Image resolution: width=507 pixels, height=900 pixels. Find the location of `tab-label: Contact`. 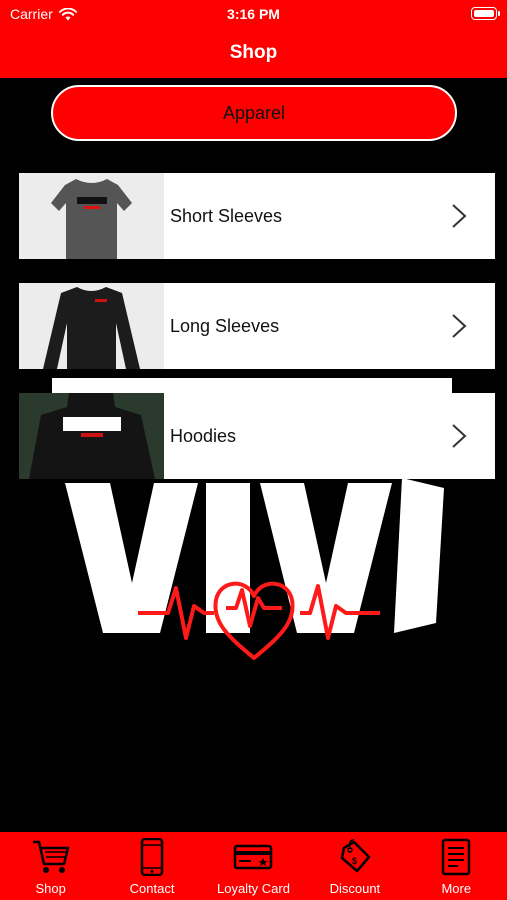

tab-label: Contact is located at coordinates (152, 888).